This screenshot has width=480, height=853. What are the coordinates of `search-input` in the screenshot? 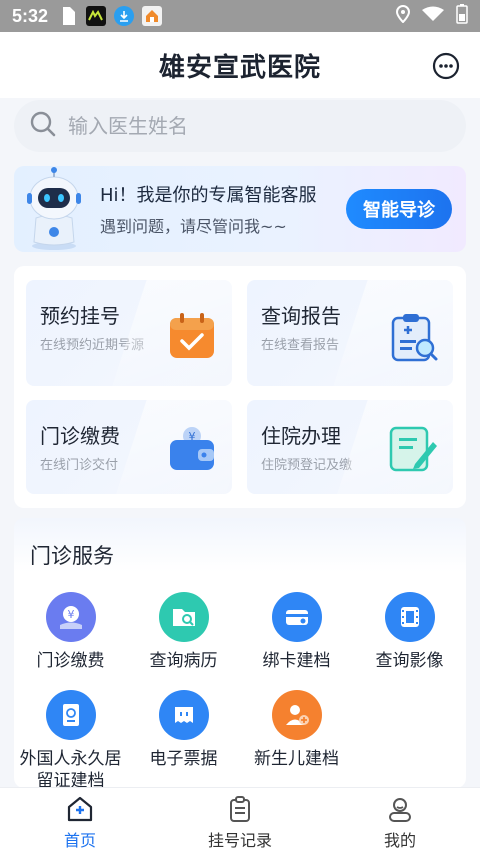 It's located at (248, 126).